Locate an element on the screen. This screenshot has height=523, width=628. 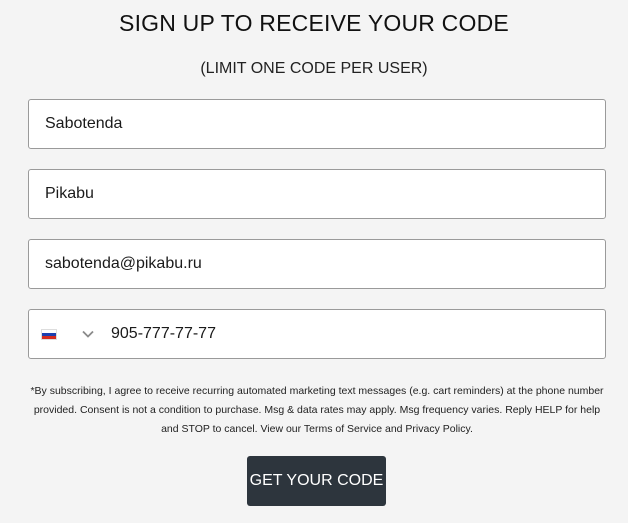
email-field-container is located at coordinates (317, 264).